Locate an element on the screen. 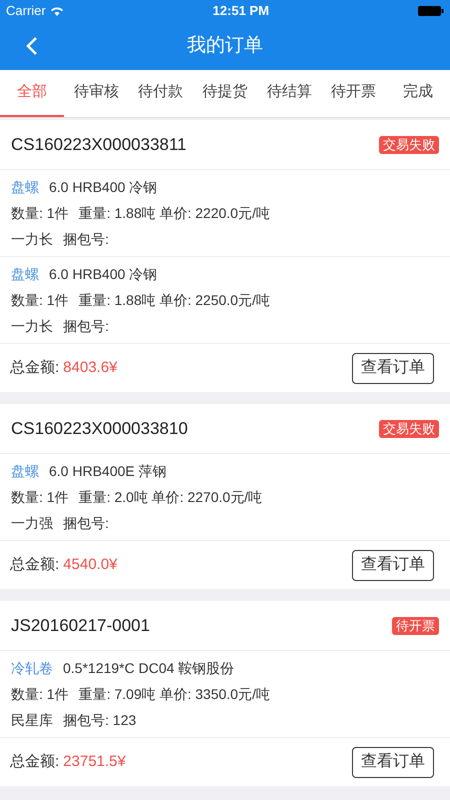 The image size is (450, 800). back-icon is located at coordinates (32, 46).